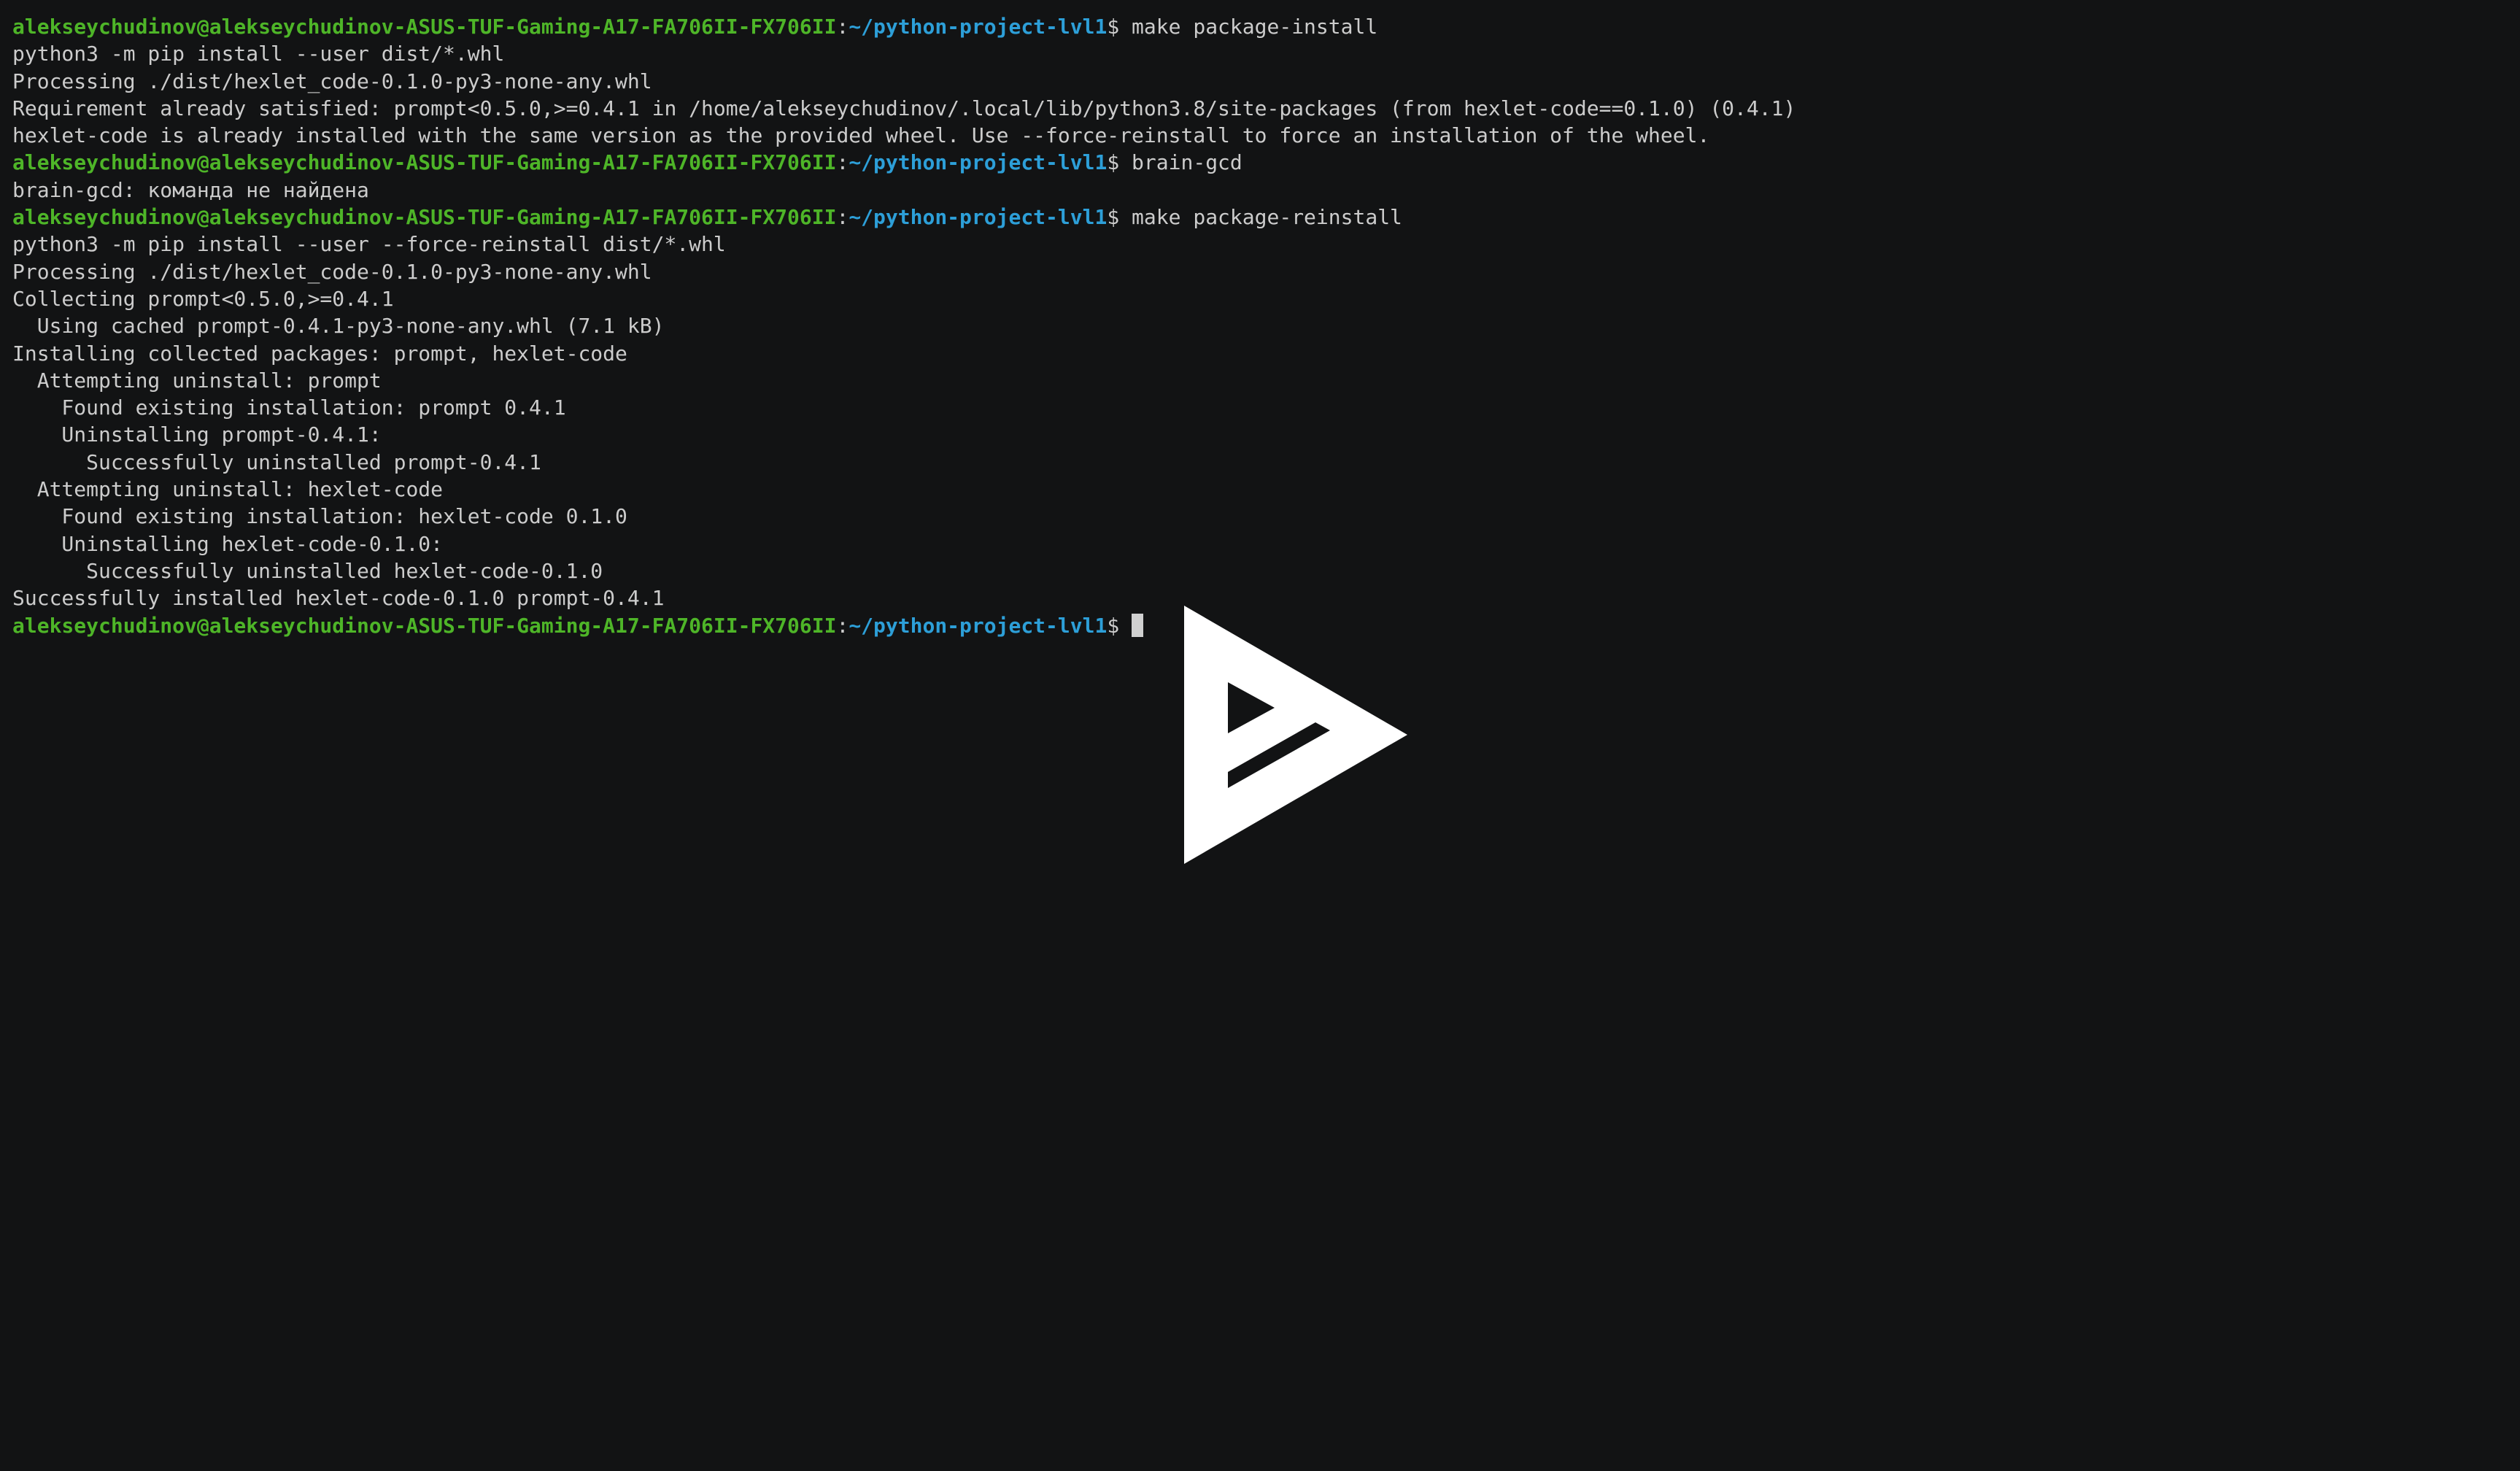 This screenshot has width=2520, height=1471. I want to click on prompt-command: make package-install, so click(1248, 27).